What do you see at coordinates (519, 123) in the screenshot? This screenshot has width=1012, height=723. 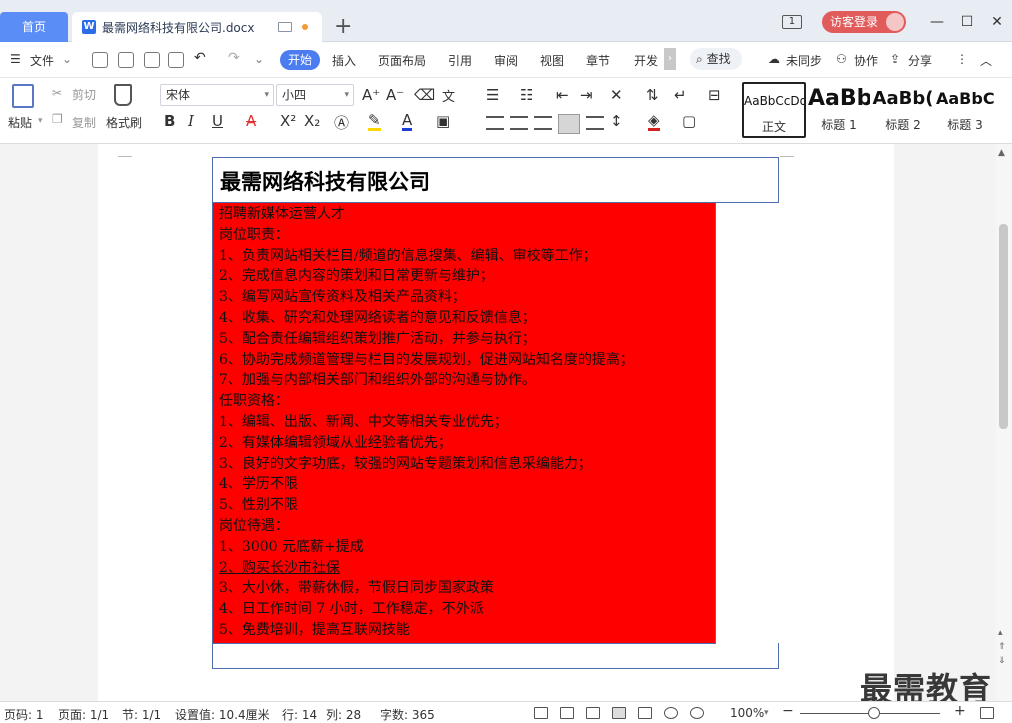 I see `align-center-icon` at bounding box center [519, 123].